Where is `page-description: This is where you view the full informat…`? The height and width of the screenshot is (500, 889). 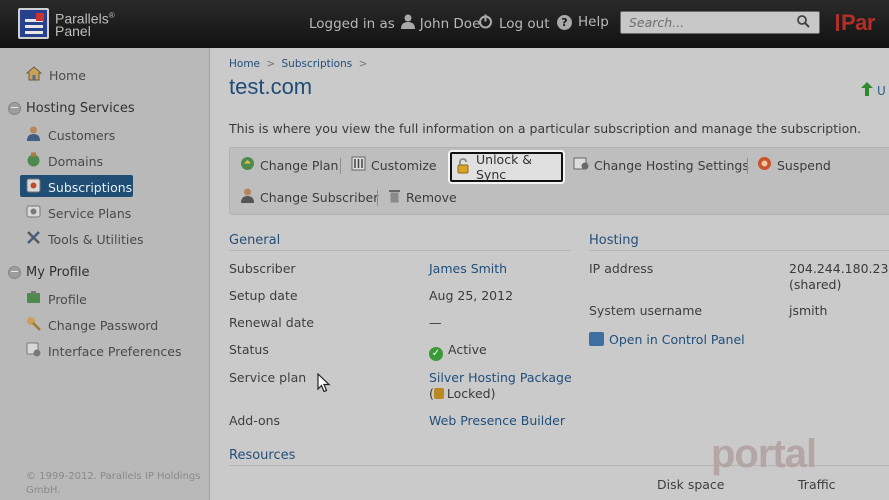
page-description: This is where you view the full informat… is located at coordinates (545, 128).